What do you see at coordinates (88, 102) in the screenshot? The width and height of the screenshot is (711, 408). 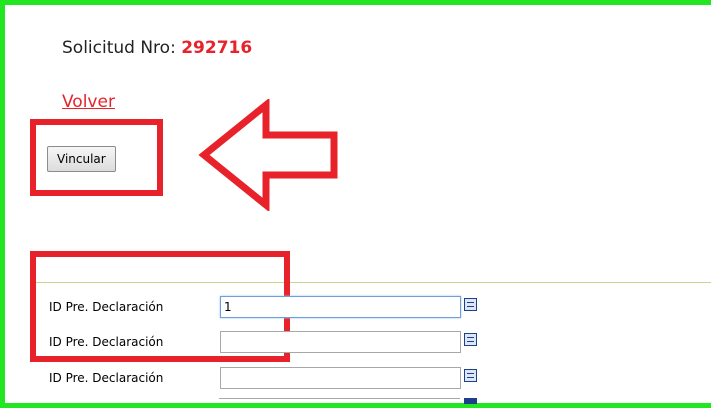 I see `volver-link: Volver` at bounding box center [88, 102].